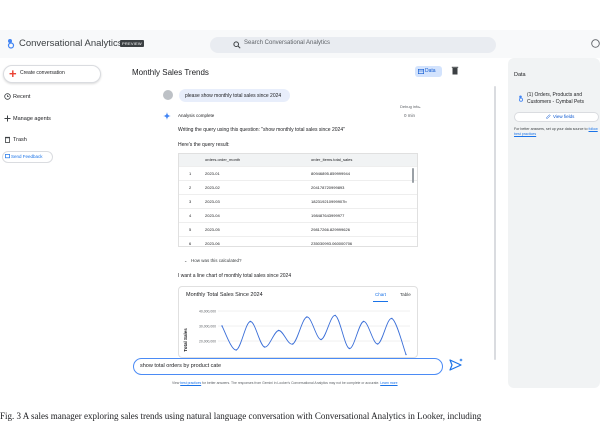  Describe the element at coordinates (331, 159) in the screenshot. I see `column-header-total-sales: order_items.total_sales` at that location.